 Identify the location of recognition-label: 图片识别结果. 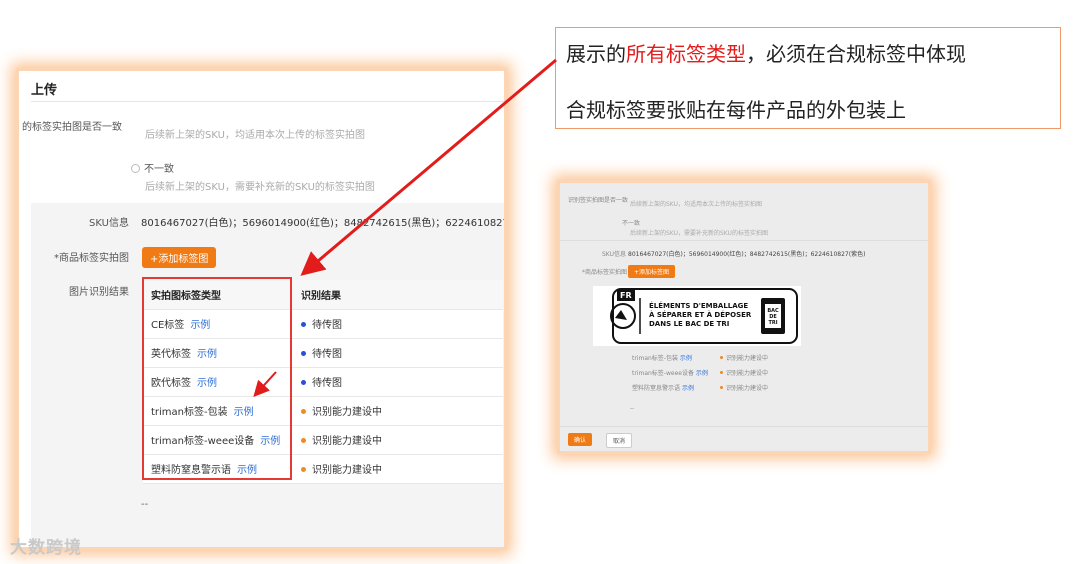
(99, 292).